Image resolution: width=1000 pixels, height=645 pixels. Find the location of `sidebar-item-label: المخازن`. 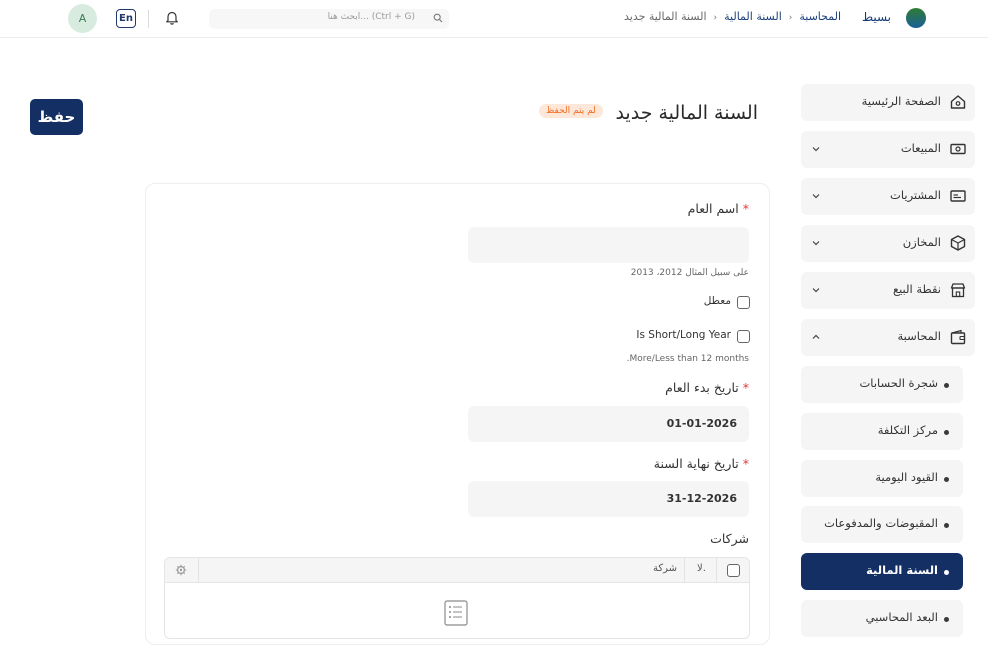

sidebar-item-label: المخازن is located at coordinates (921, 242).